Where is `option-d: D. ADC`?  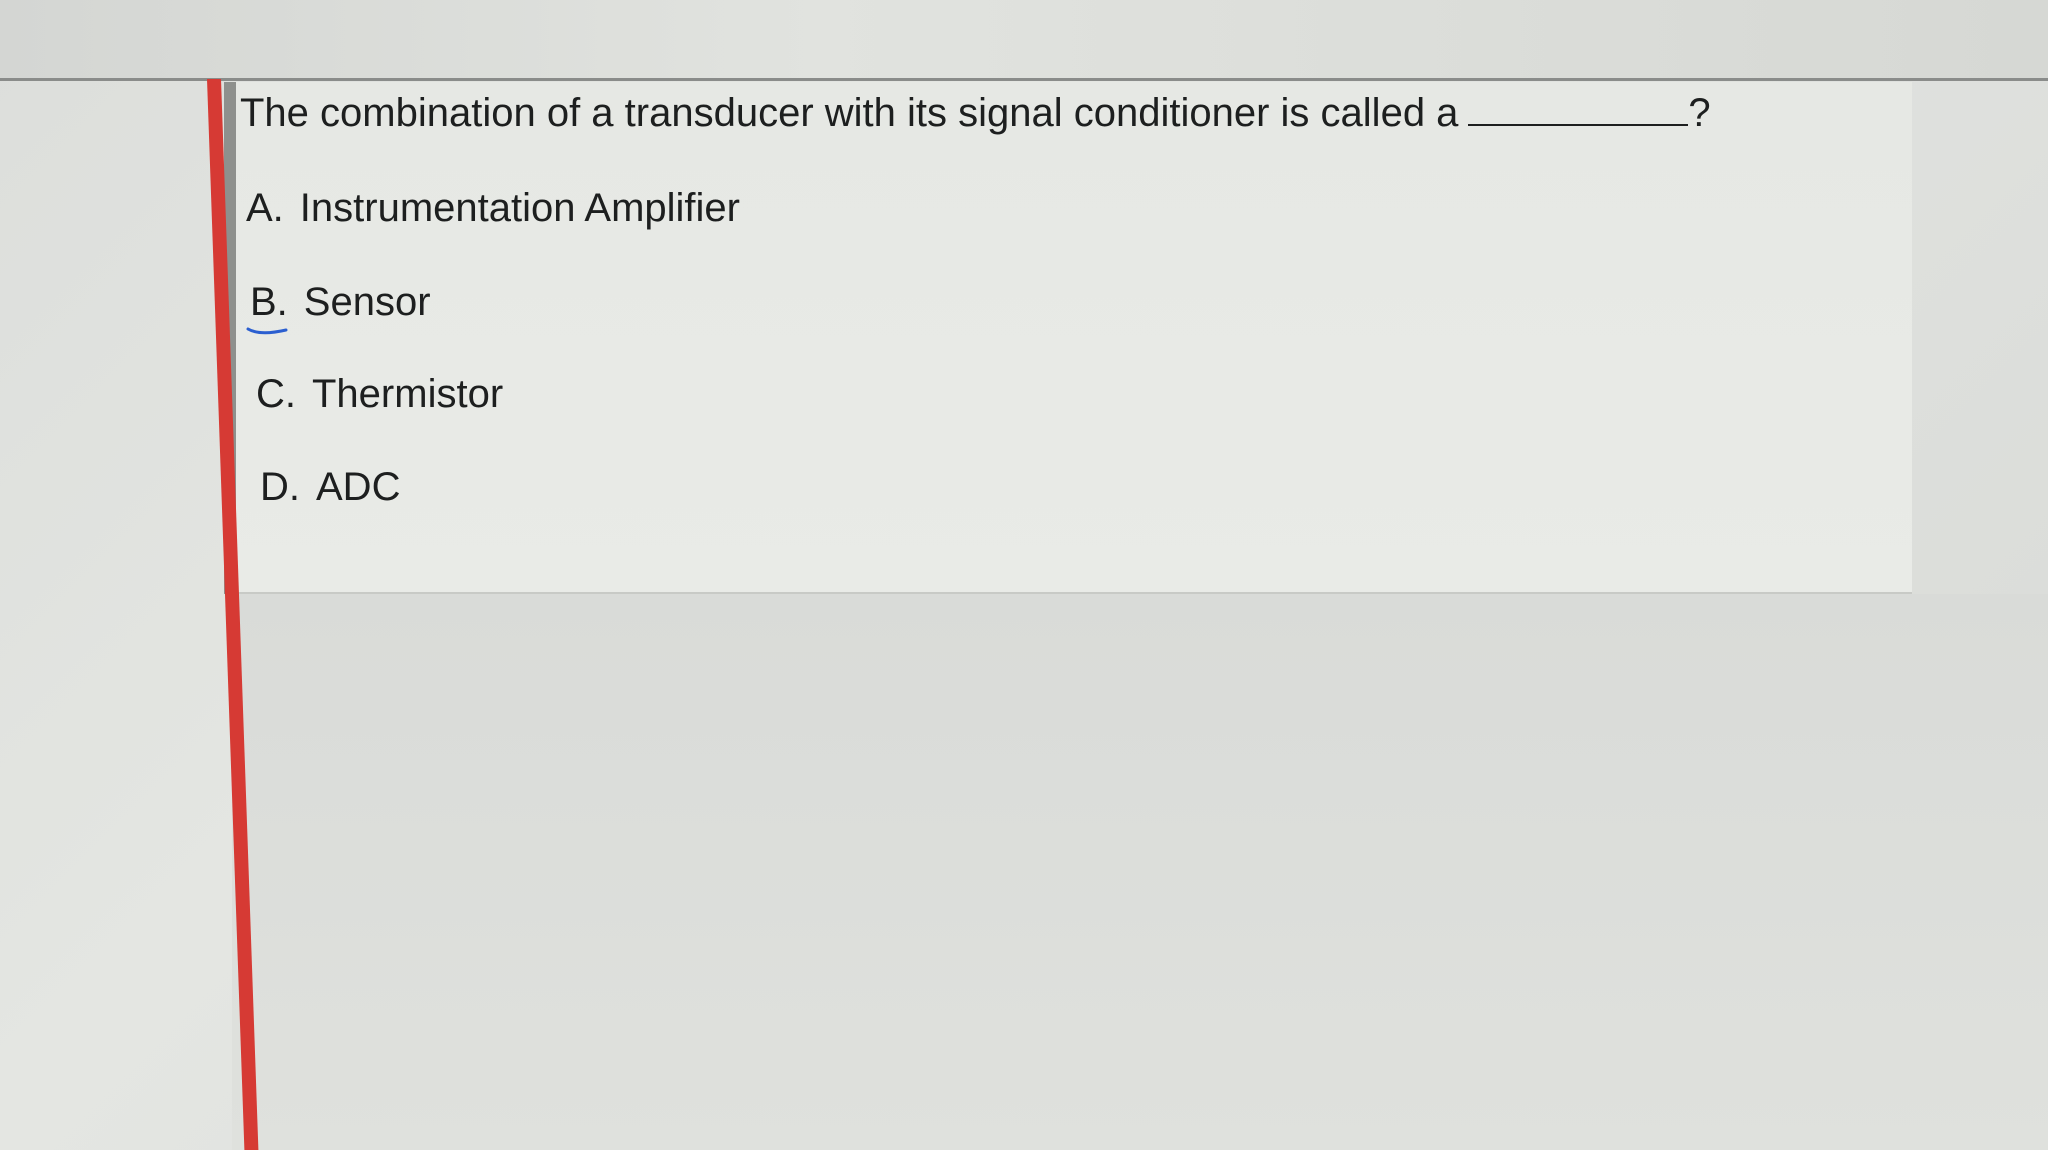 option-d: D. ADC is located at coordinates (330, 487).